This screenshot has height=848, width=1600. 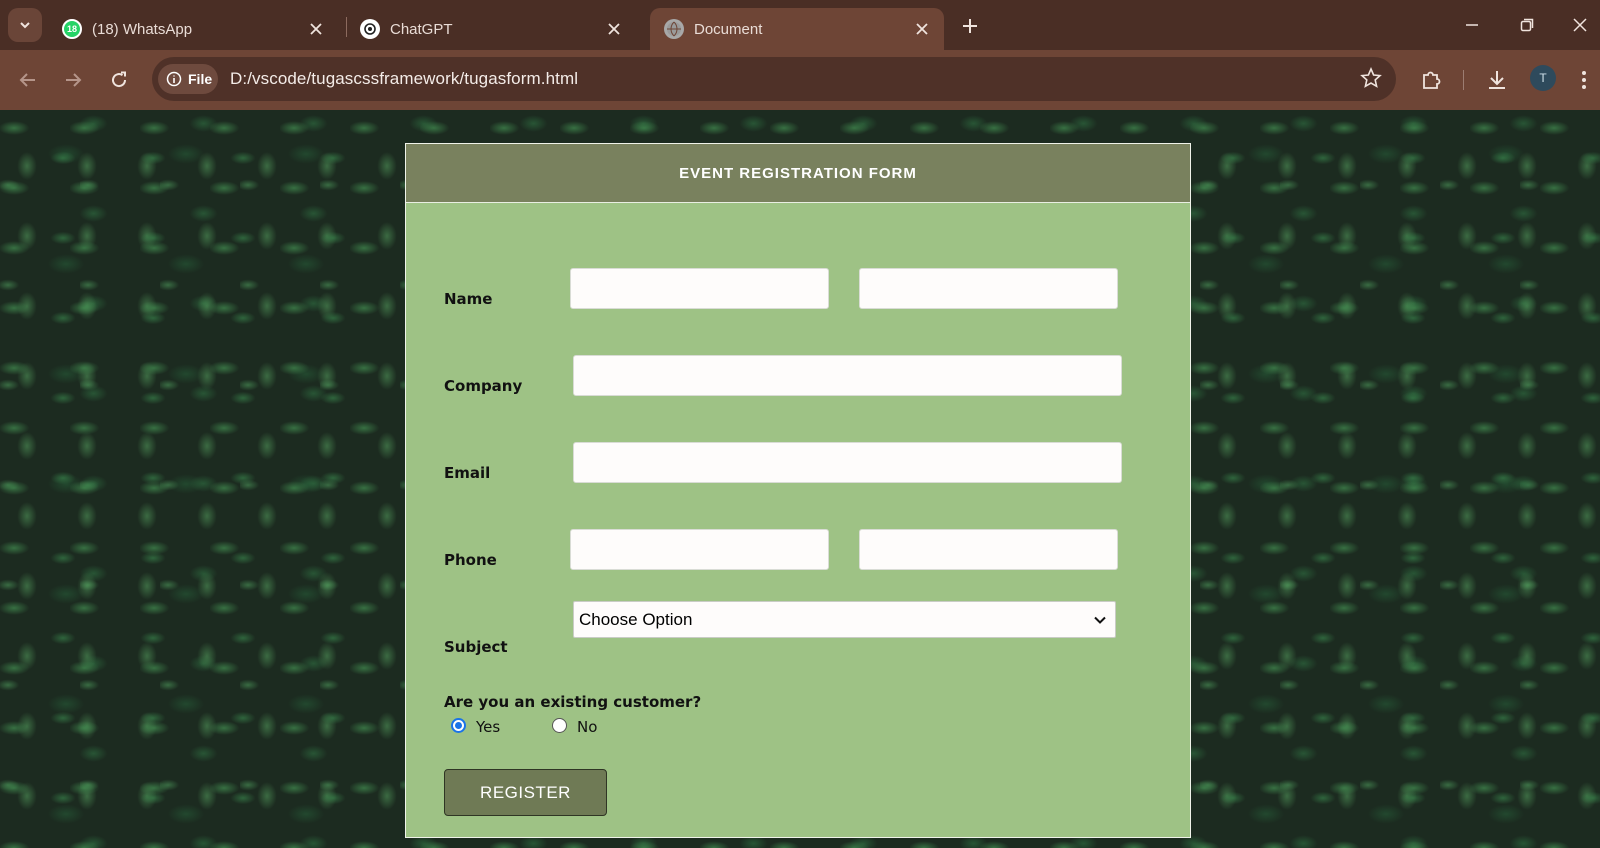 I want to click on new-tab-button, so click(x=970, y=26).